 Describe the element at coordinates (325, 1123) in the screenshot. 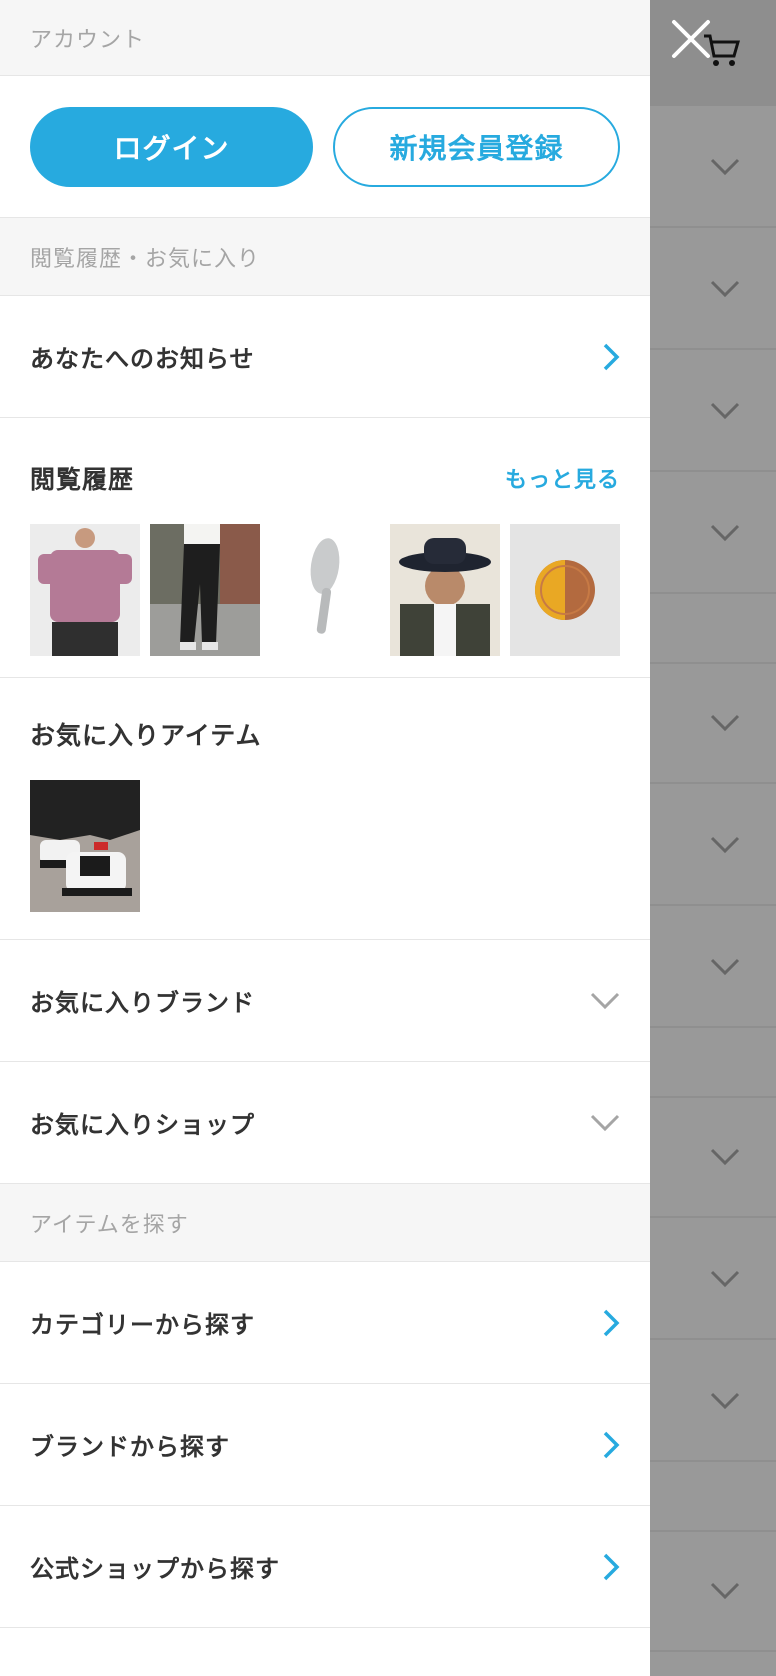

I see `favorite-shops-row: お気に入りショップ` at that location.